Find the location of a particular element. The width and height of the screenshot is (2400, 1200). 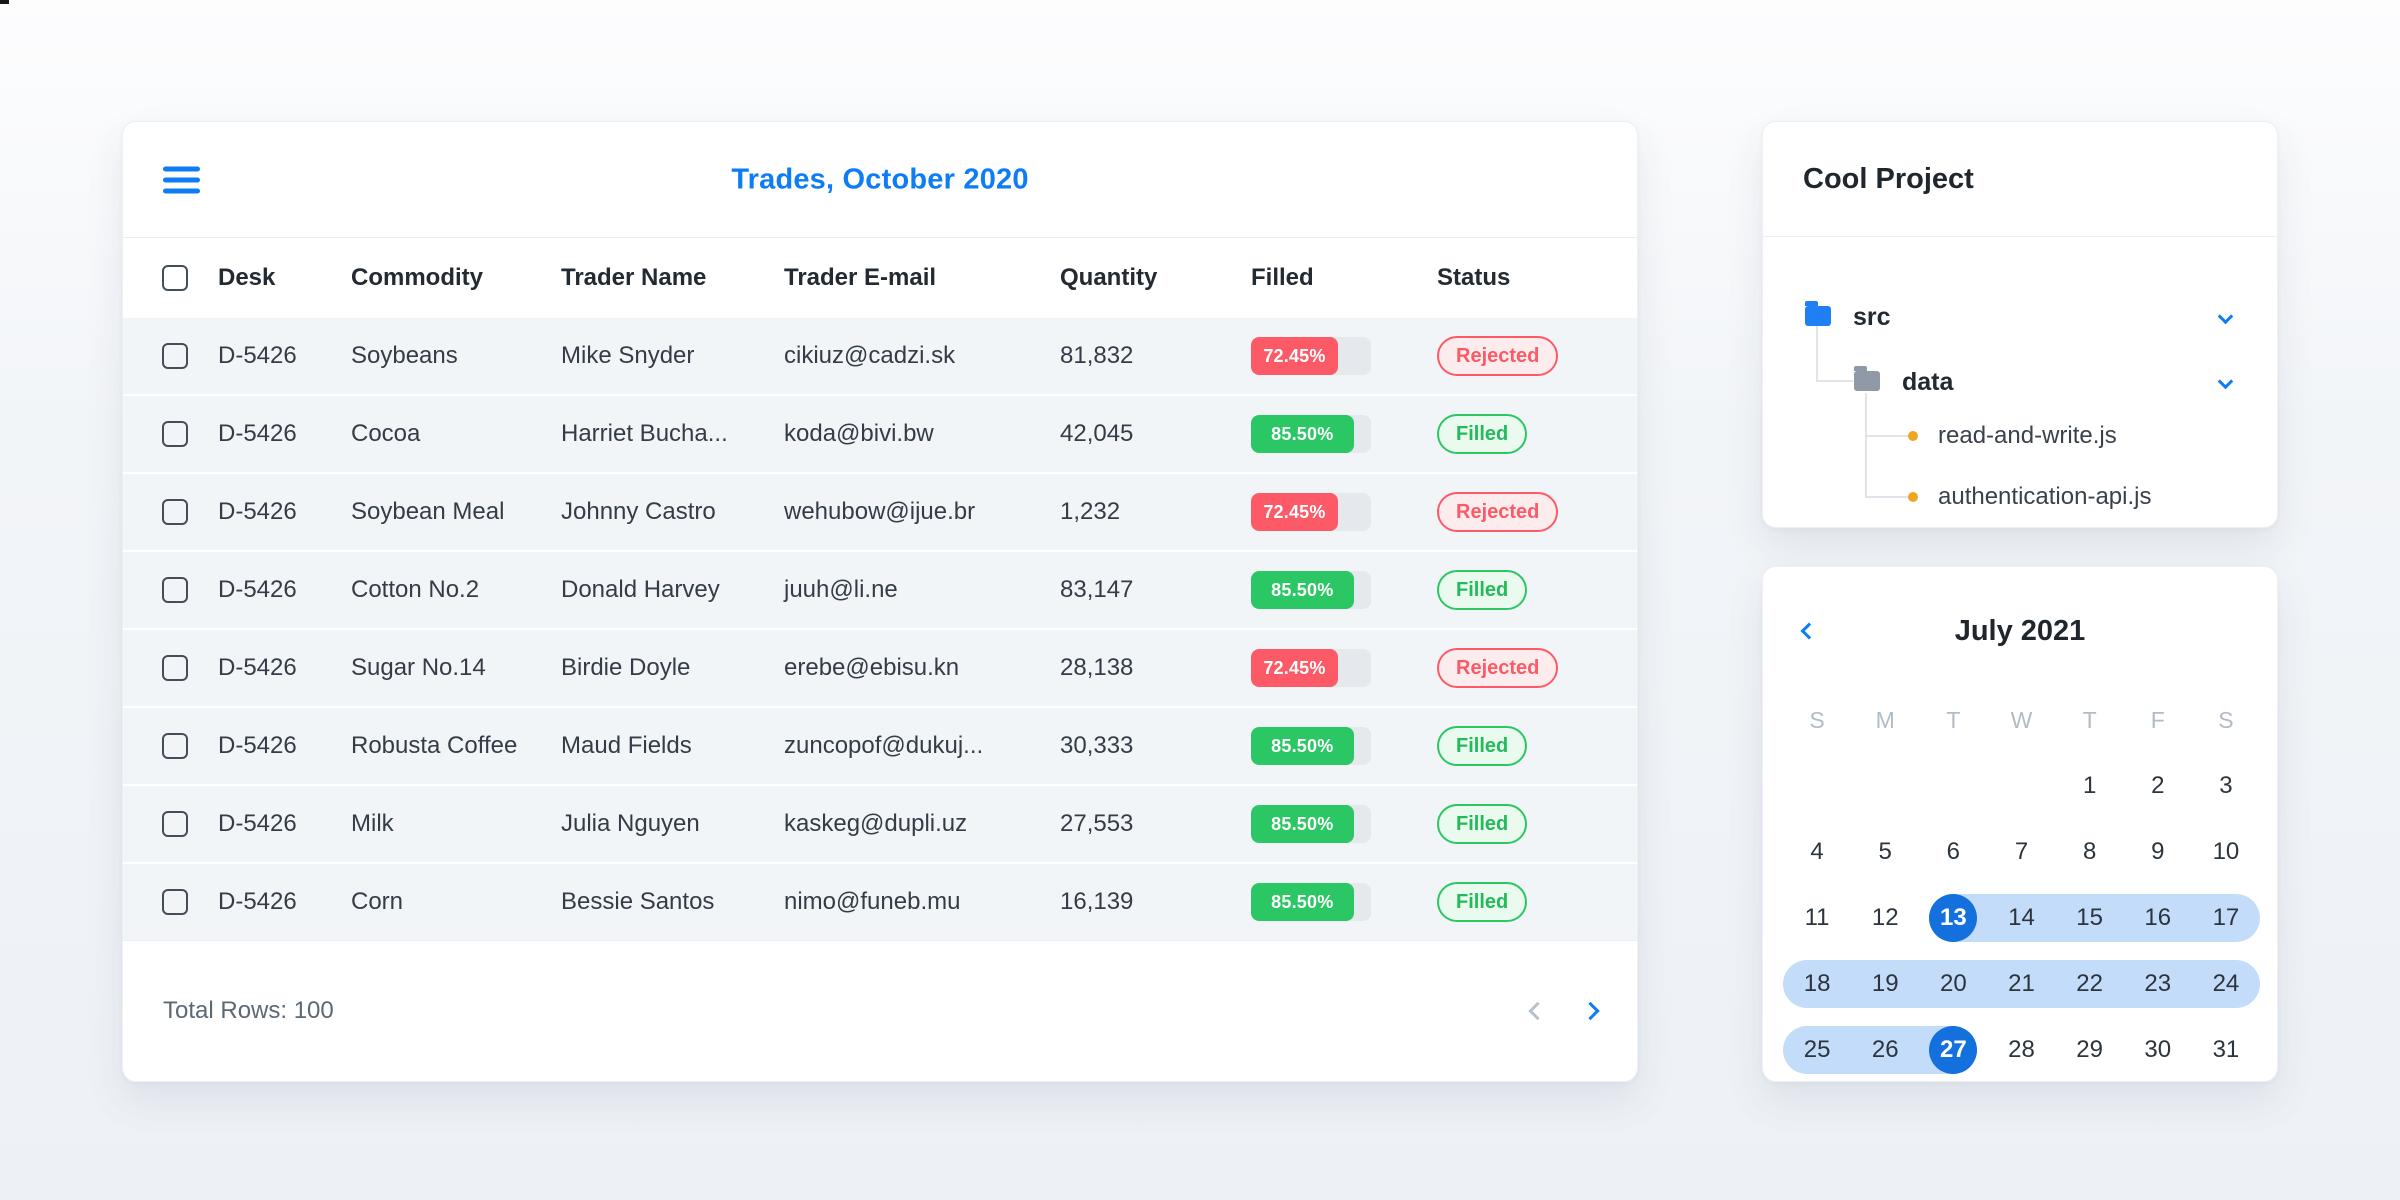

calendar-day-15: 15 is located at coordinates (2090, 918).